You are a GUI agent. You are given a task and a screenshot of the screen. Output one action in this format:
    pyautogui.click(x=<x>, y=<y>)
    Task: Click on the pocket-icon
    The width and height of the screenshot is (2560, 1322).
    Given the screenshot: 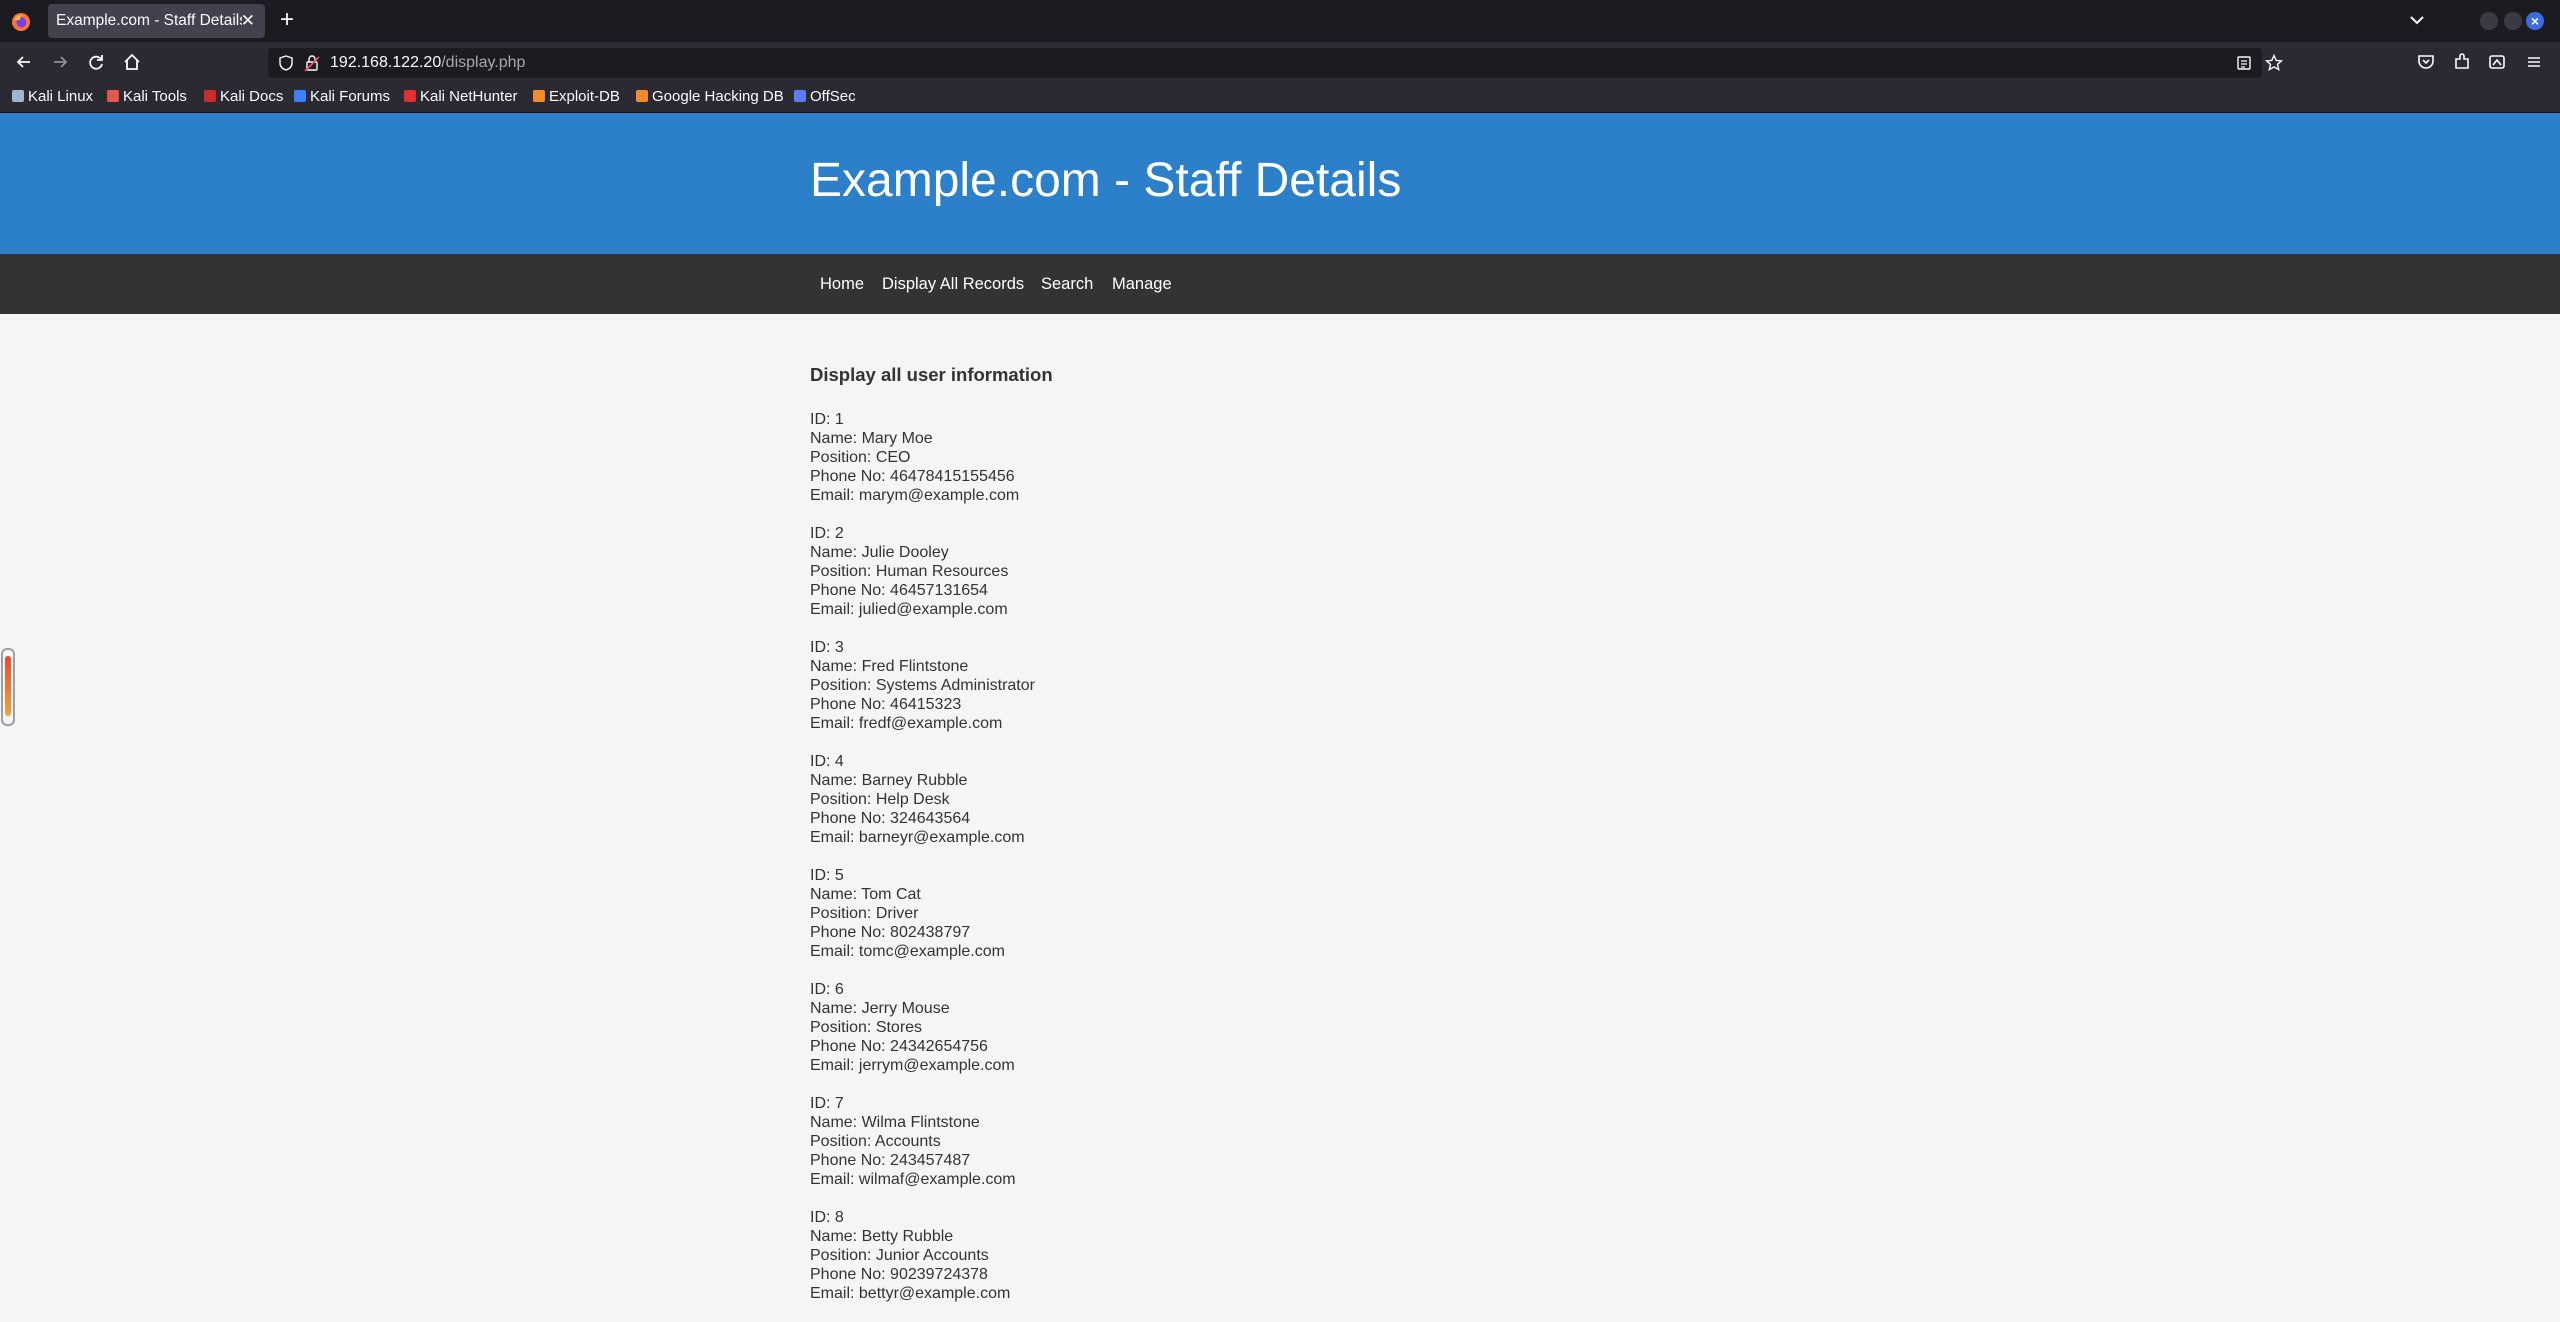 What is the action you would take?
    pyautogui.click(x=2426, y=62)
    